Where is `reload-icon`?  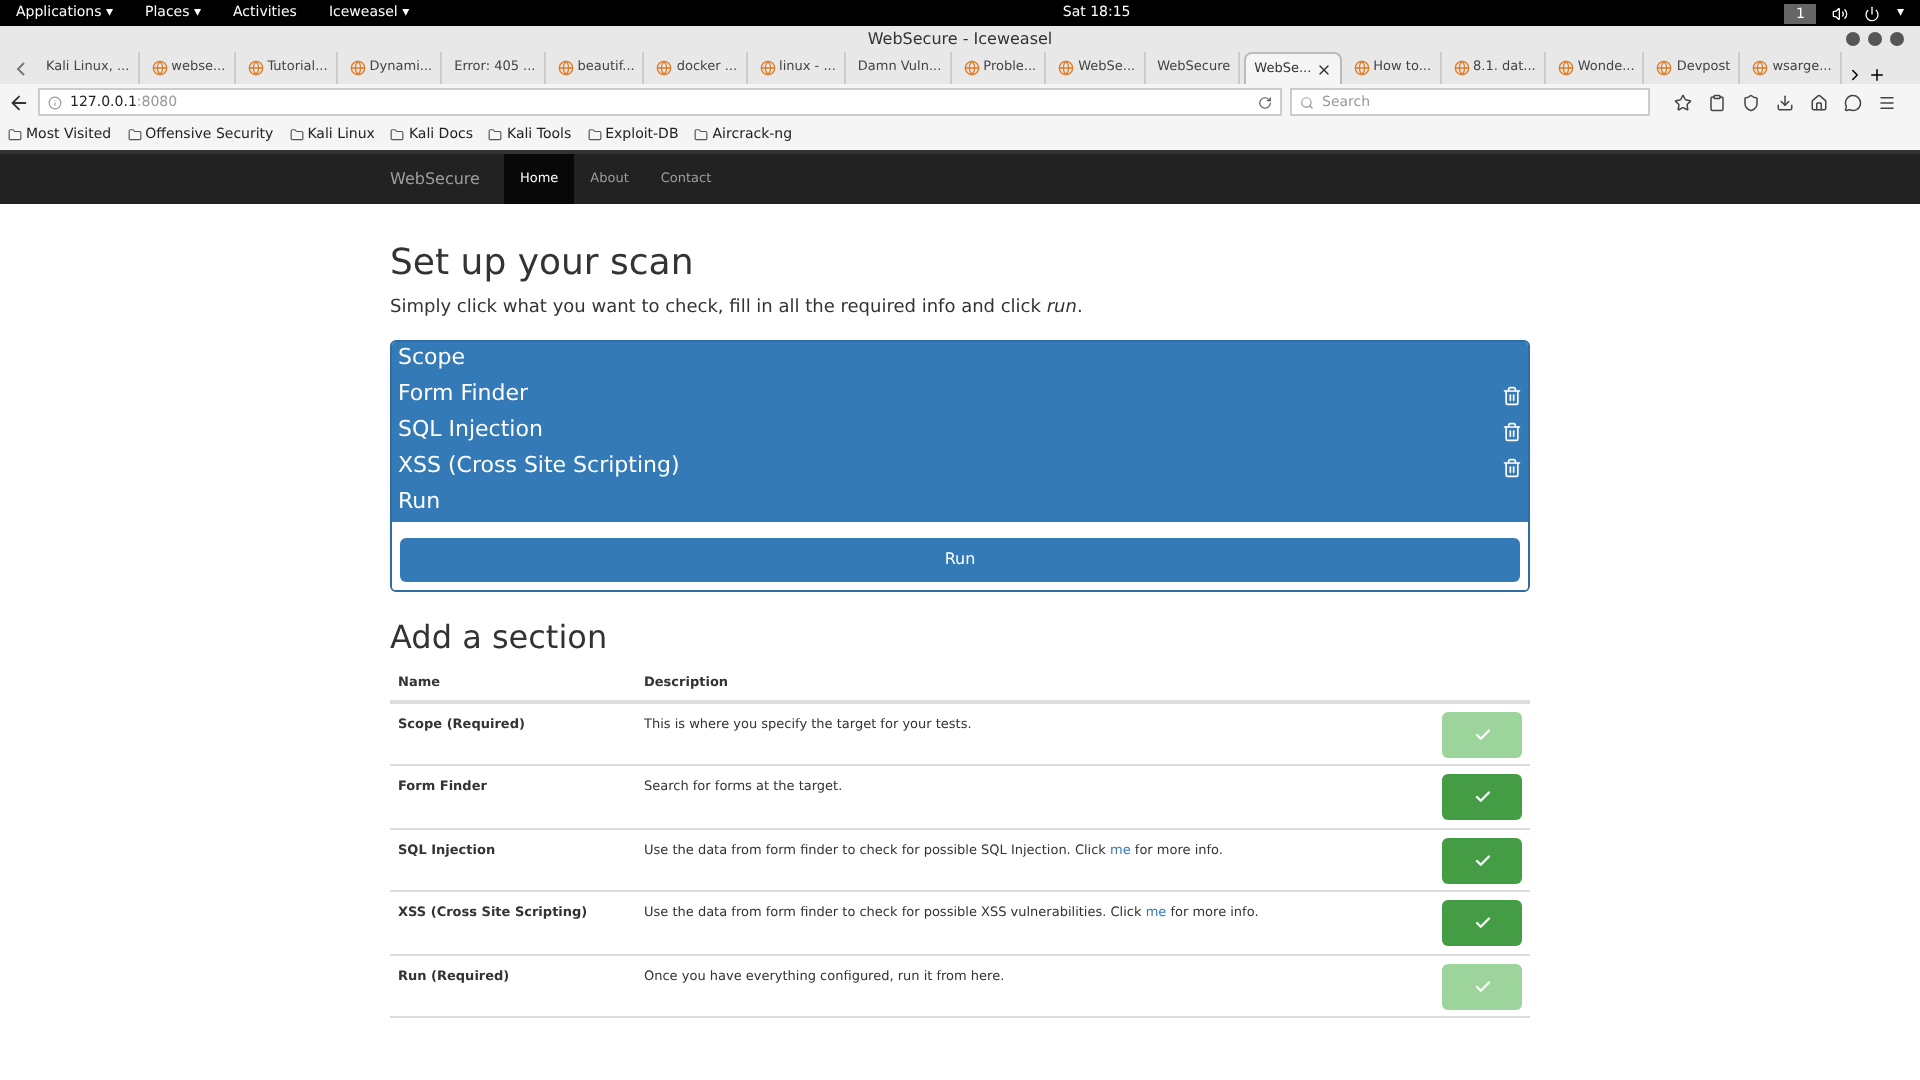 reload-icon is located at coordinates (1265, 102).